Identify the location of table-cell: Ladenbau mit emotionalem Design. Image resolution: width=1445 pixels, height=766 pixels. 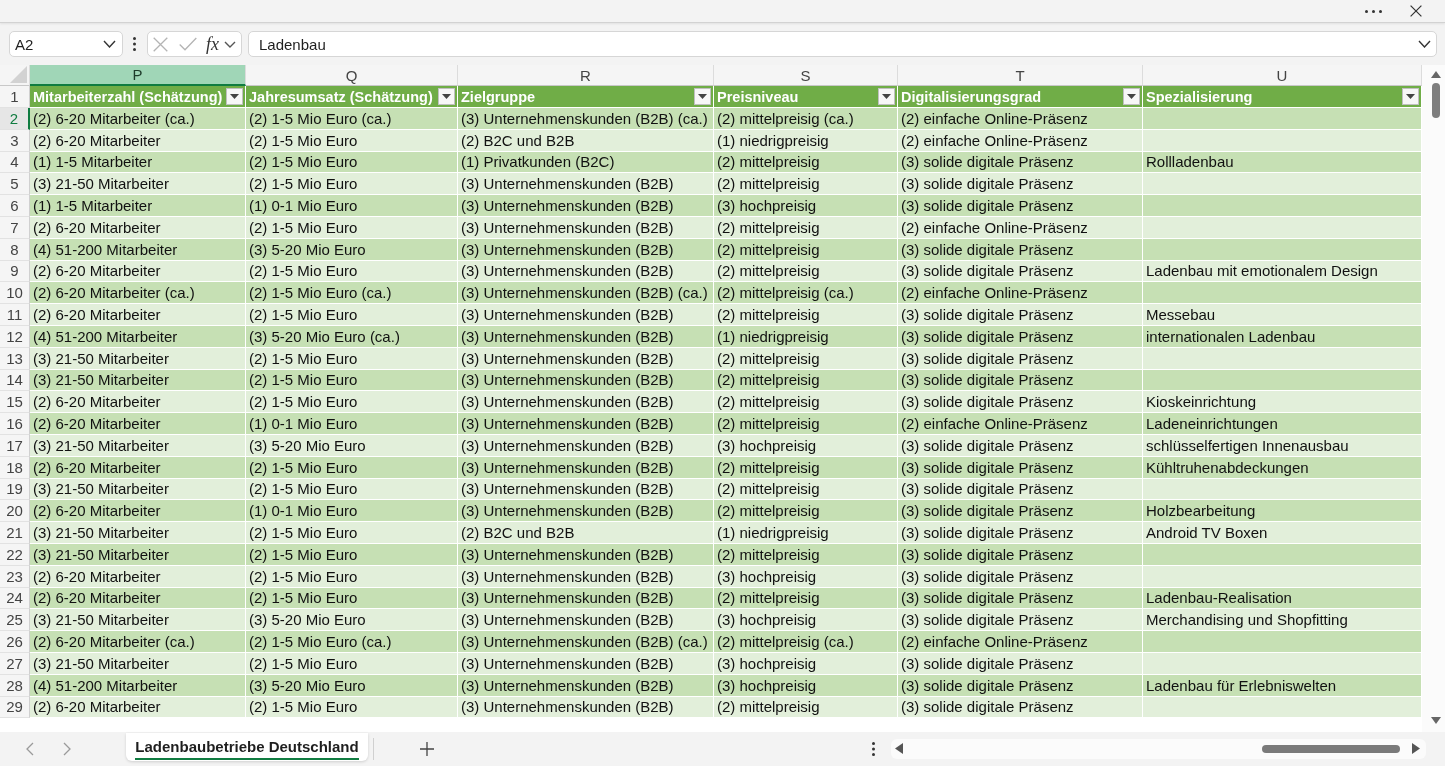
(1282, 271).